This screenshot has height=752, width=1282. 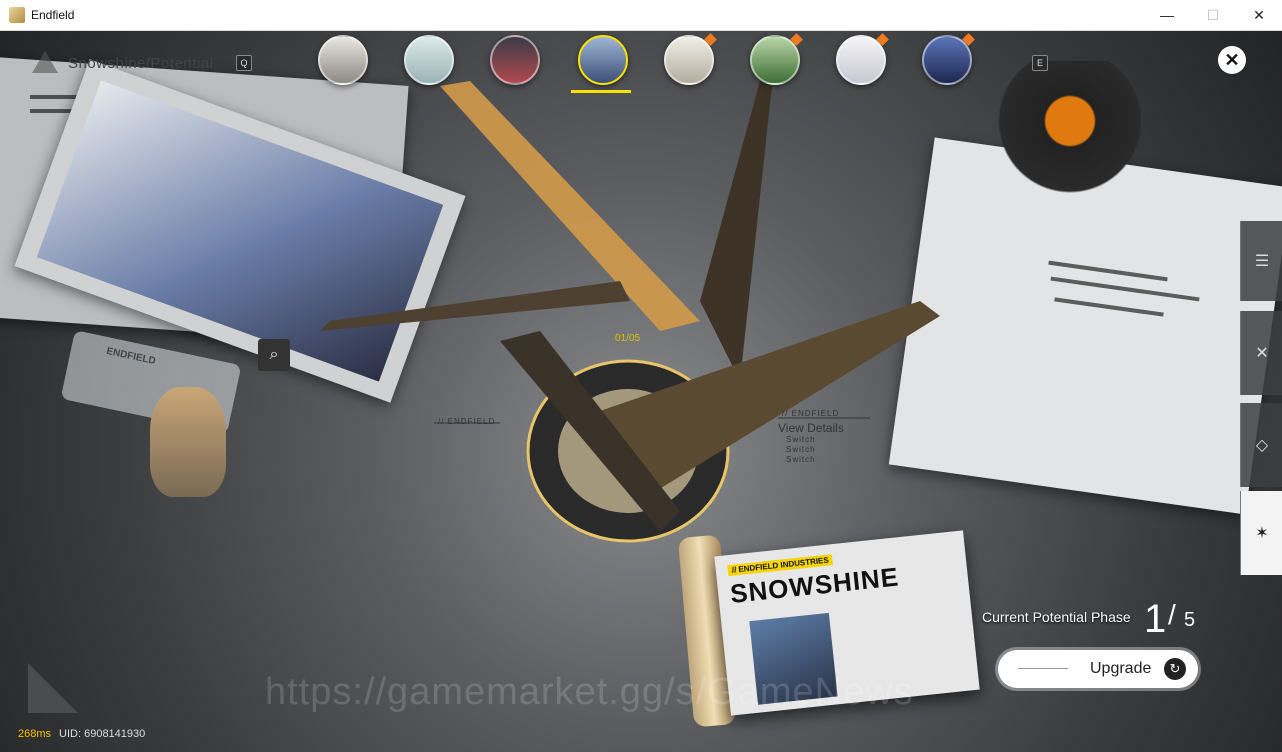 I want to click on window-titlebar: Endfield — ☐ ✕, so click(x=641, y=15).